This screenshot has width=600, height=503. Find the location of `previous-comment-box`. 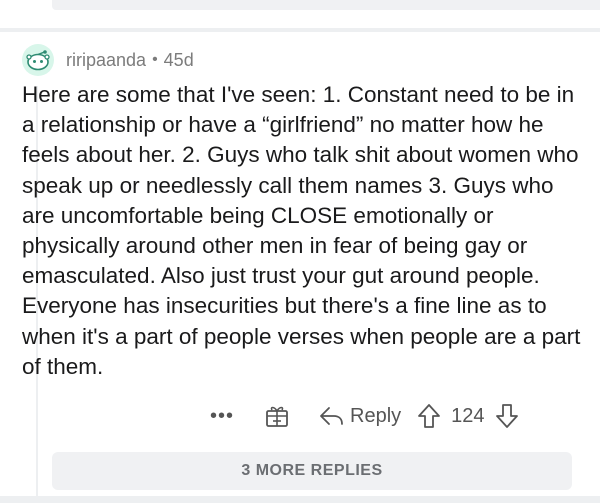

previous-comment-box is located at coordinates (326, 5).